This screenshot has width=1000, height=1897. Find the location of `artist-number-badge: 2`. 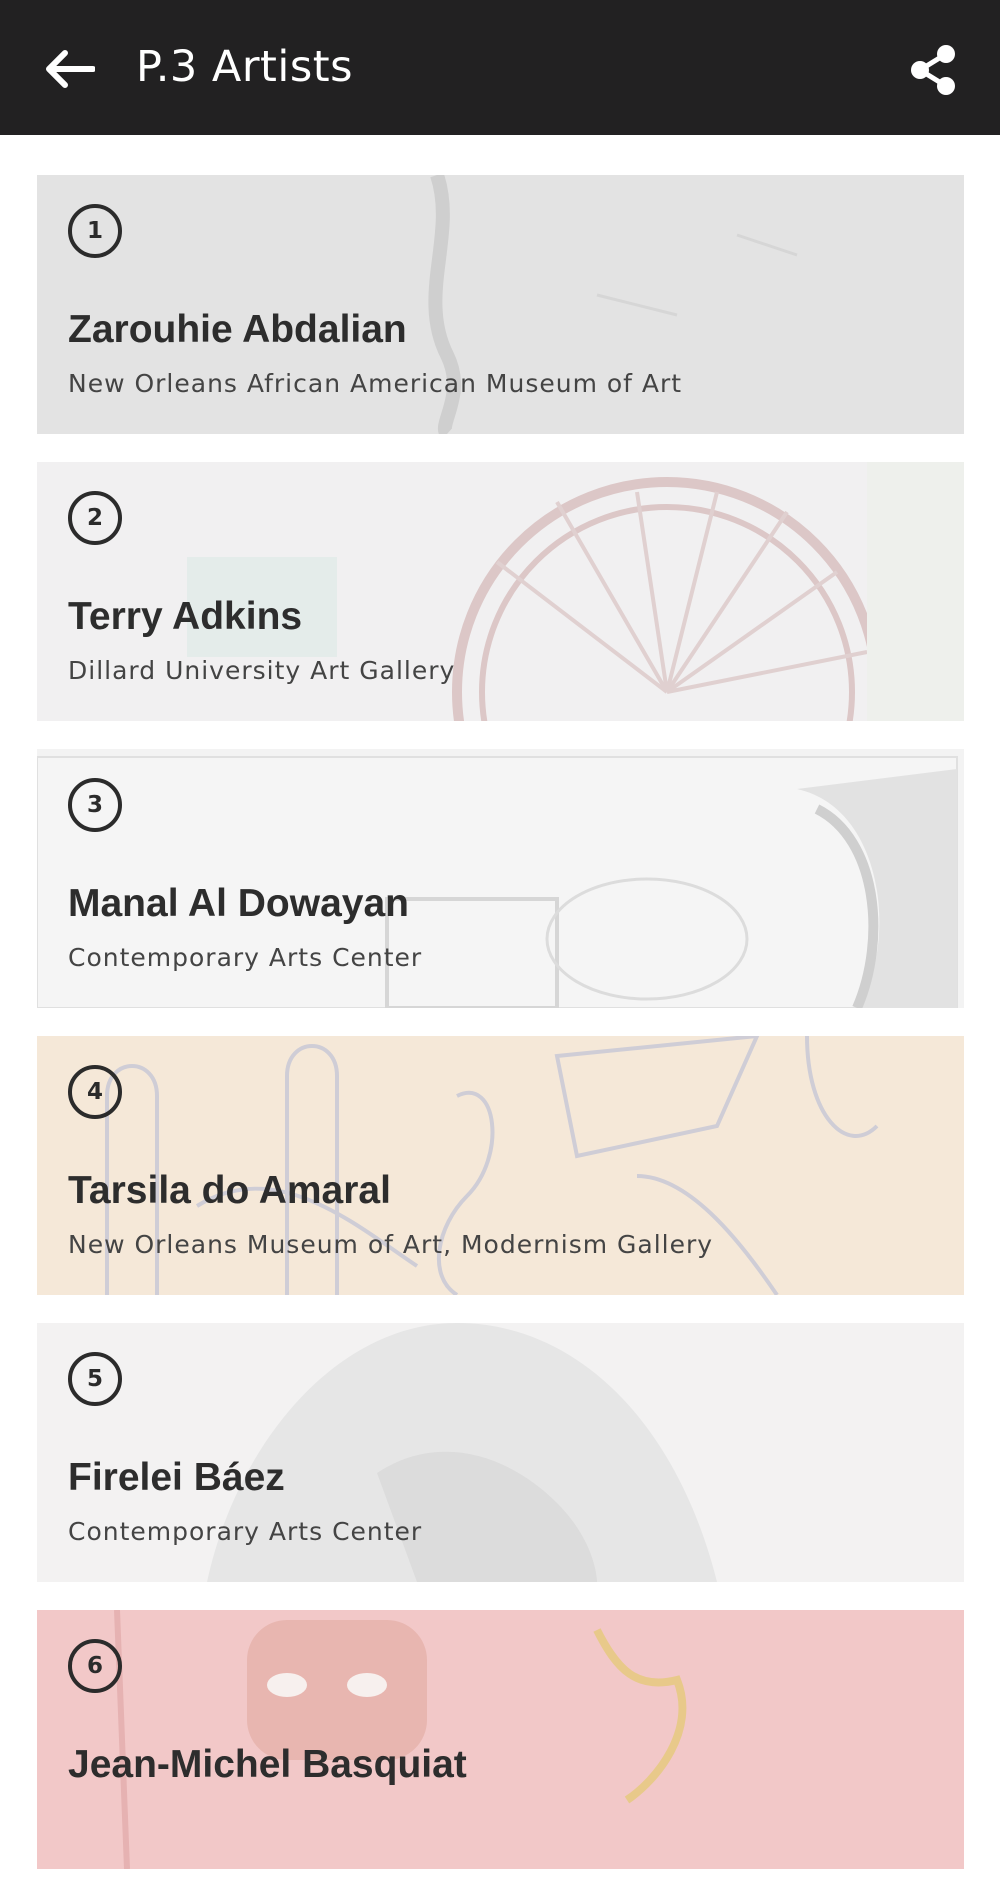

artist-number-badge: 2 is located at coordinates (95, 518).